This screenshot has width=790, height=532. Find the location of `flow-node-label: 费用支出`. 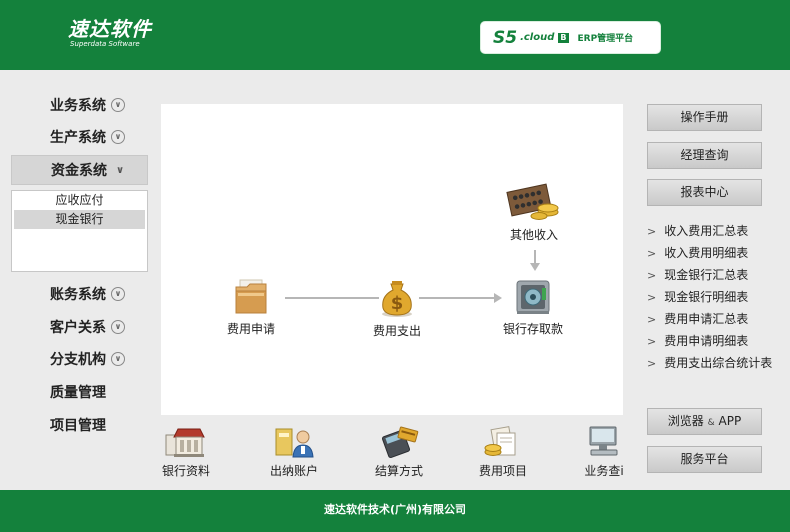

flow-node-label: 费用支出 is located at coordinates (397, 331).